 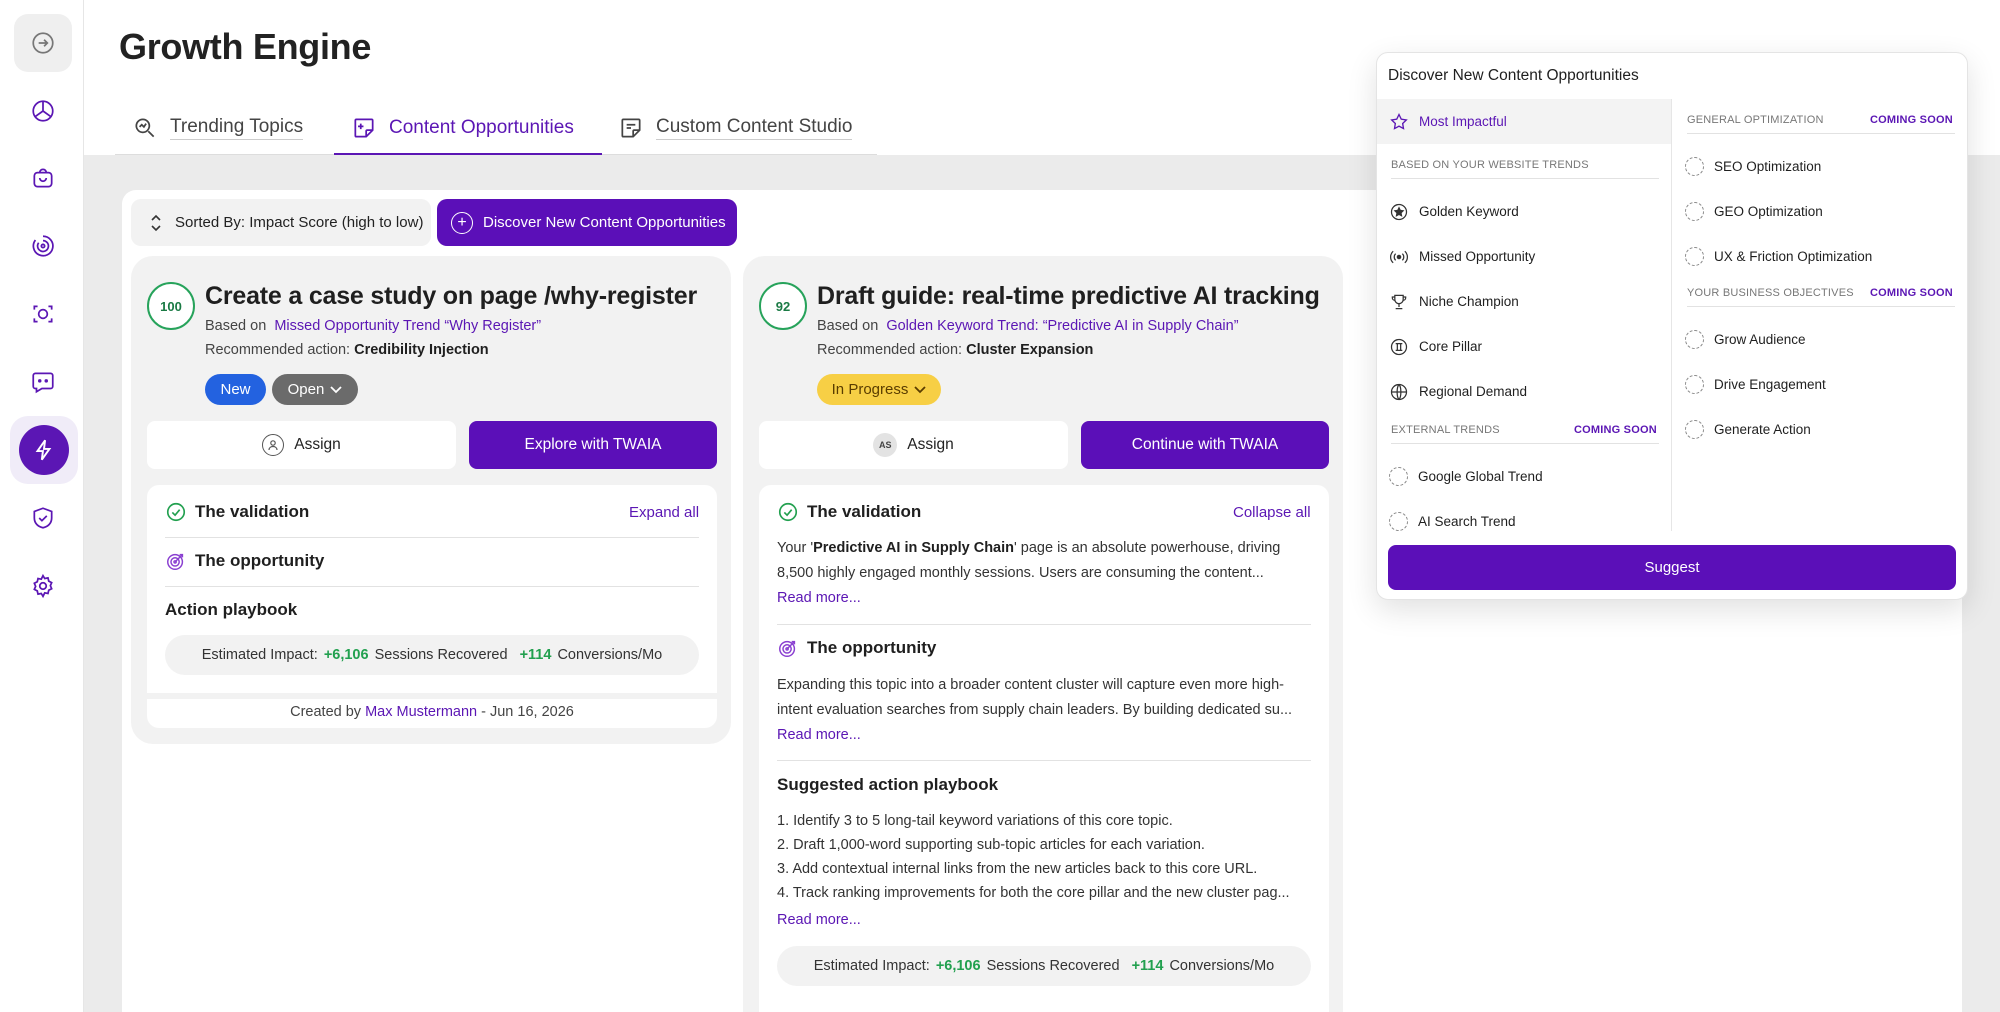 What do you see at coordinates (1399, 211) in the screenshot?
I see `star-badge-icon` at bounding box center [1399, 211].